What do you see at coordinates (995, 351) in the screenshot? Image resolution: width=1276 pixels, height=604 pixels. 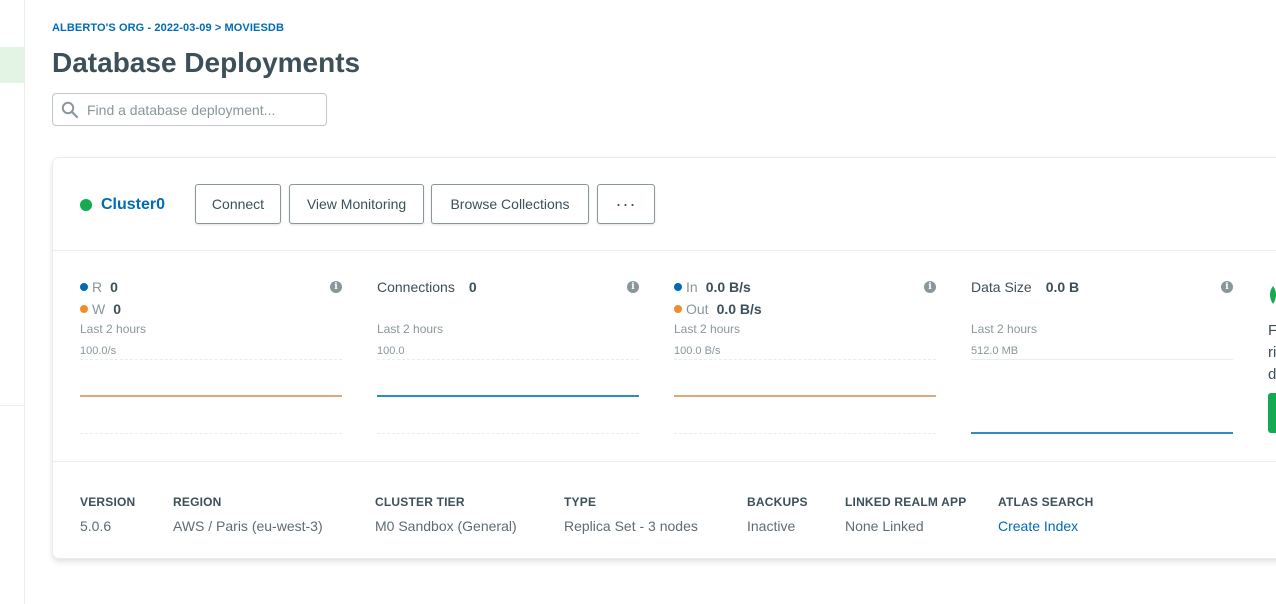 I see `metric-scale: 512.0 MB` at bounding box center [995, 351].